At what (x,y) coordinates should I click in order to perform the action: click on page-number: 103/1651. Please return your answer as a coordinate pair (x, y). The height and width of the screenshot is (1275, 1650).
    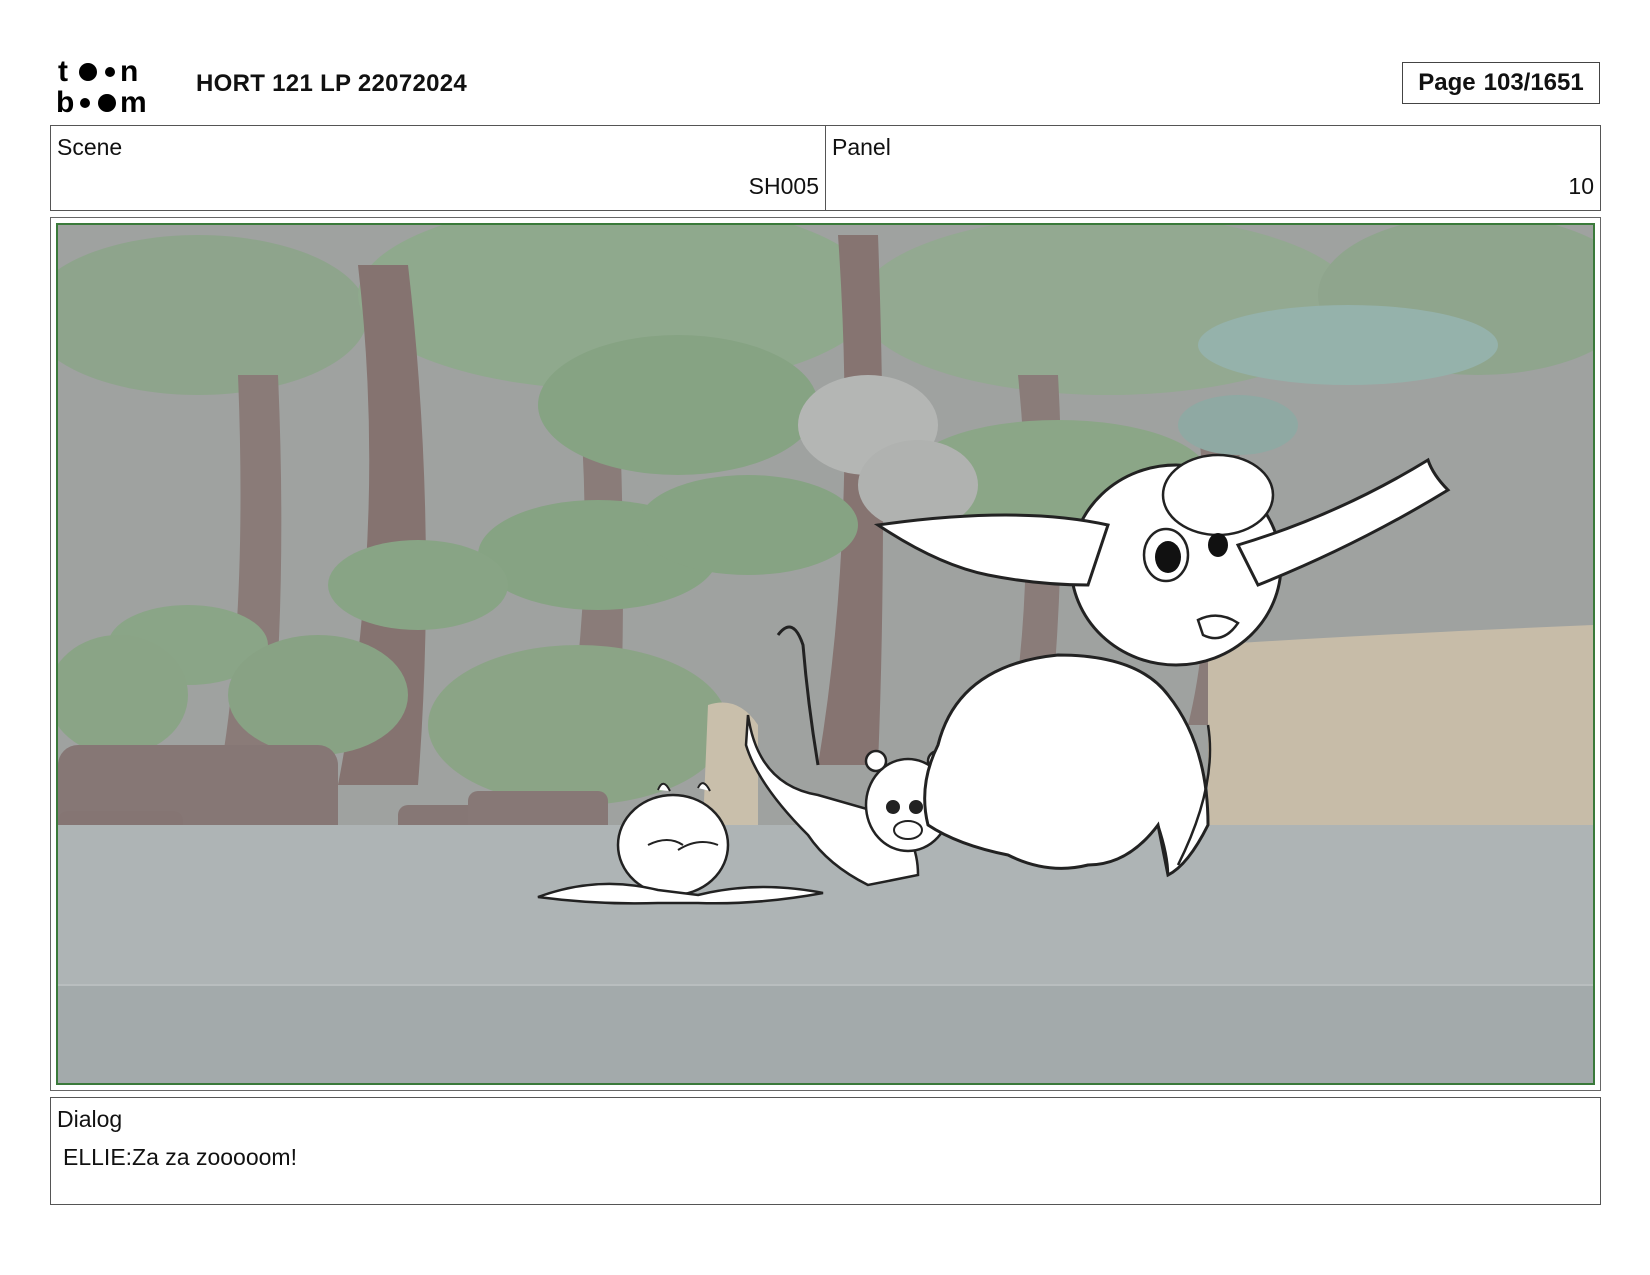
    Looking at the image, I should click on (1533, 82).